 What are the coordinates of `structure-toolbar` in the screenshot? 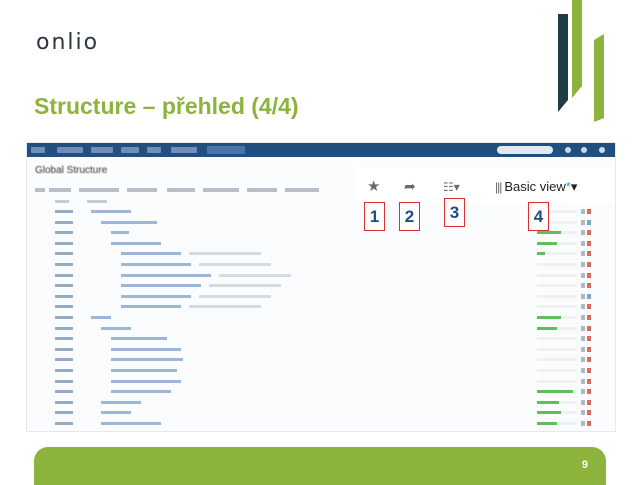 It's located at (197, 190).